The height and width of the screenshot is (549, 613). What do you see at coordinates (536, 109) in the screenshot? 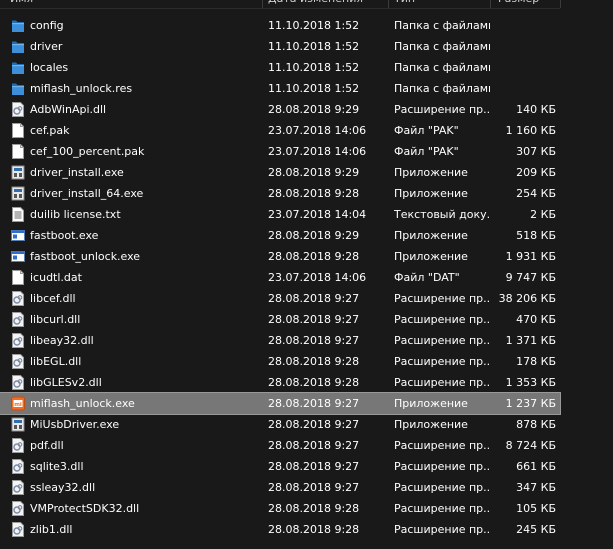
I see `file-size: 140 КБ` at bounding box center [536, 109].